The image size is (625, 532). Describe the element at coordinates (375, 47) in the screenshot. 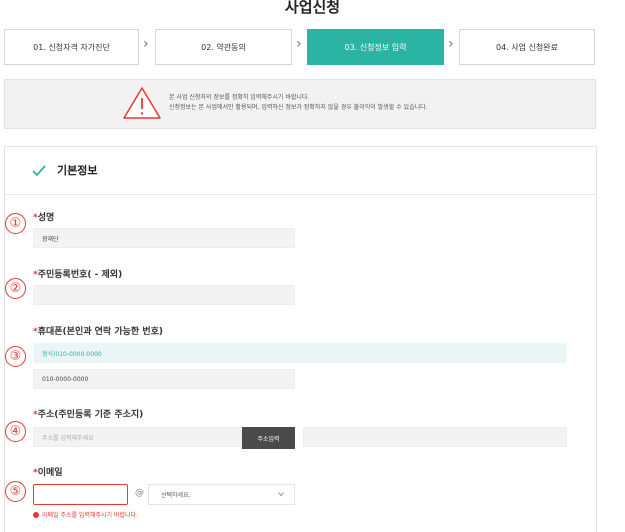

I see `step-3-active: 03. 신청정보 입력` at that location.